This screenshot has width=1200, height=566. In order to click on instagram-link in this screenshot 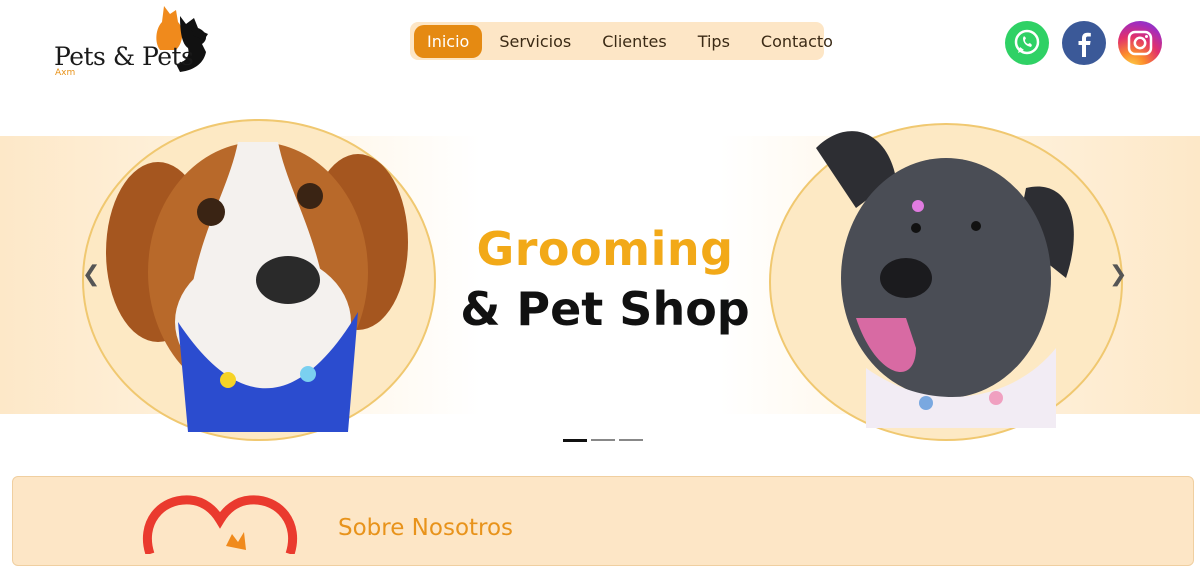, I will do `click(1140, 43)`.